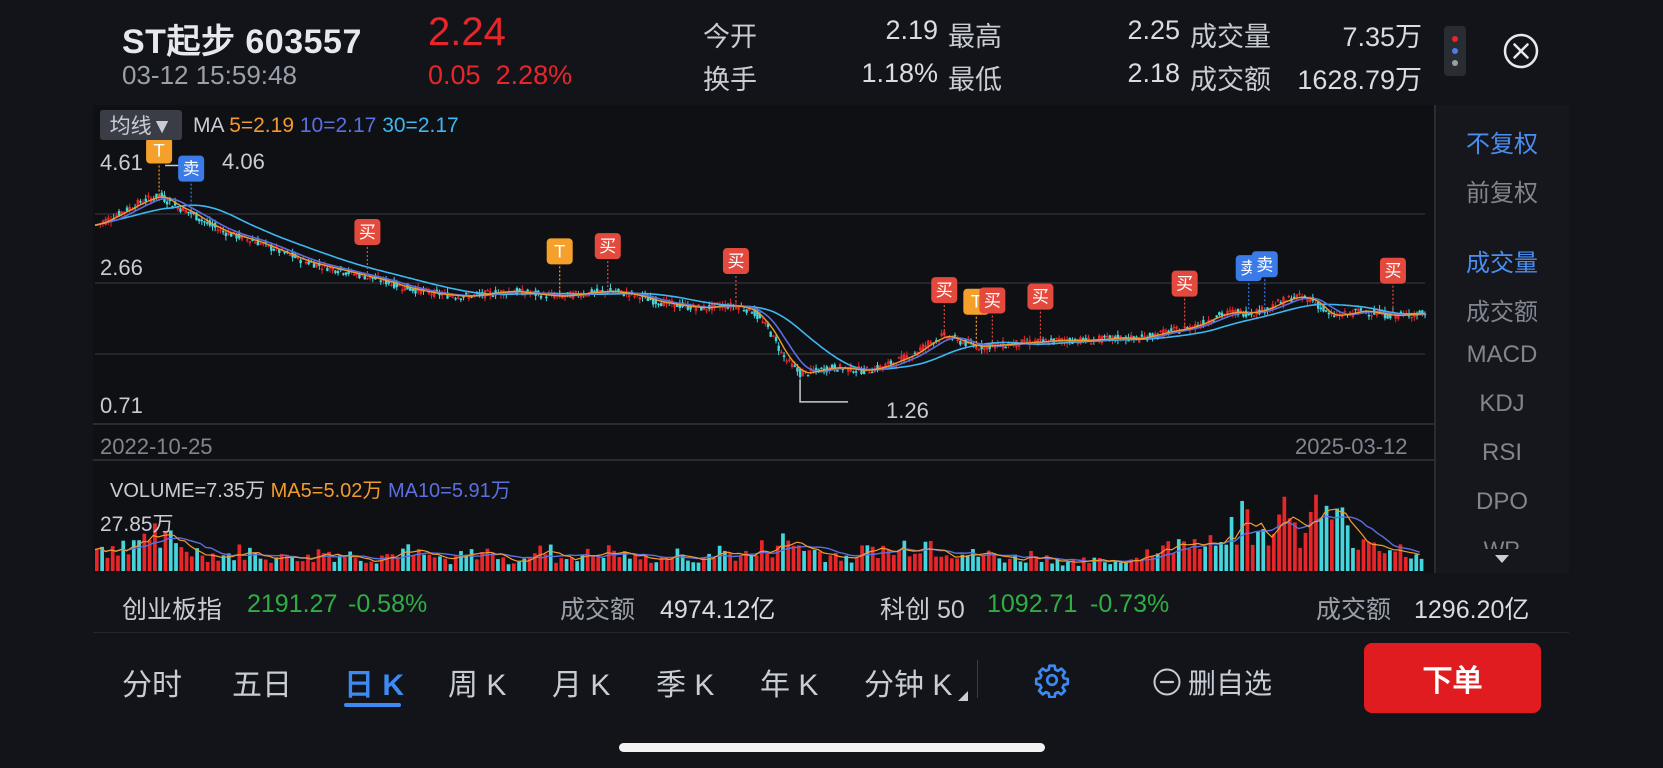 The height and width of the screenshot is (768, 1663). What do you see at coordinates (1502, 309) in the screenshot?
I see `tab-amount: 成交额` at bounding box center [1502, 309].